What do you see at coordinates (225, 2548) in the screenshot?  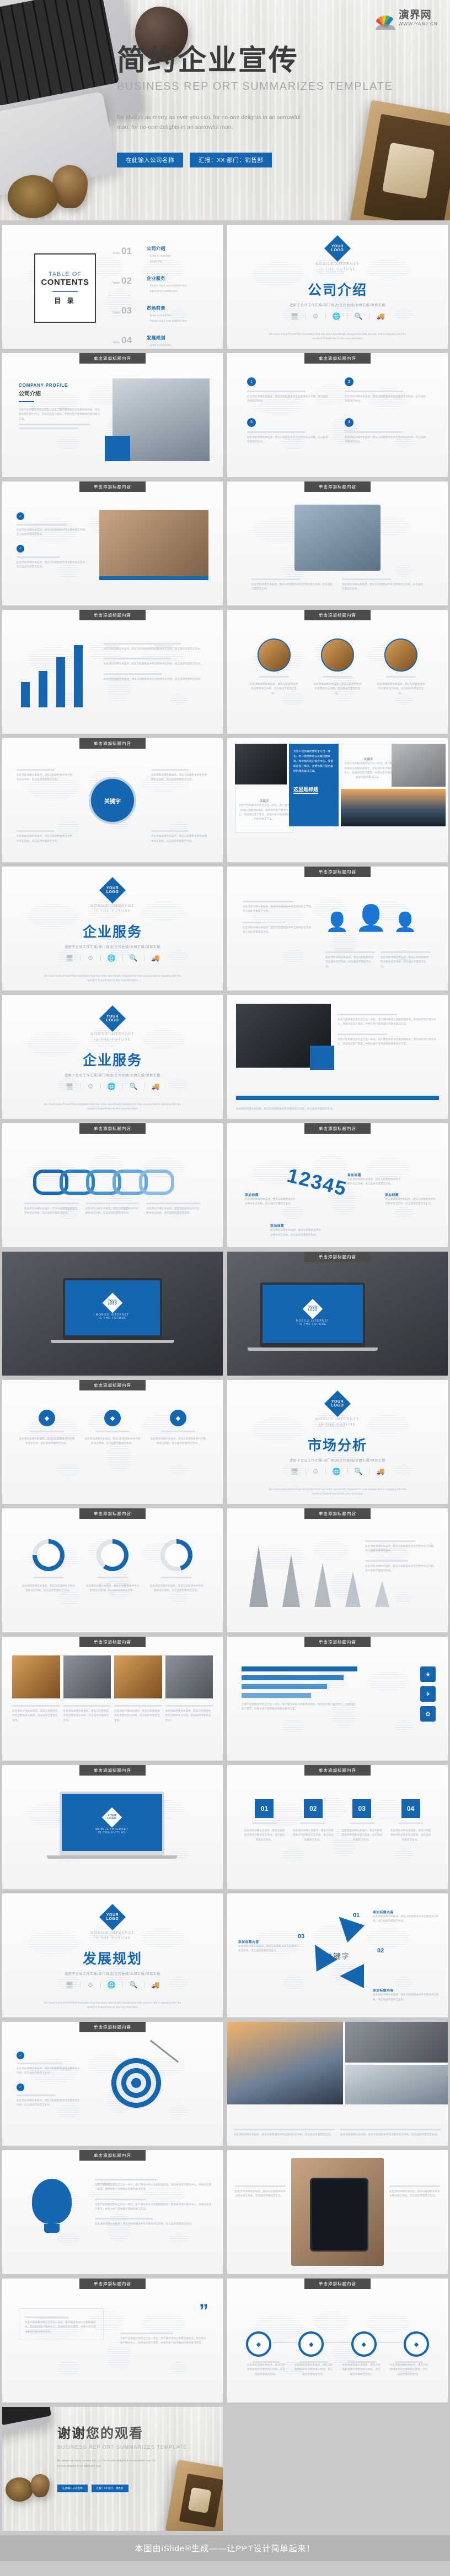 I see `footer-banner: 本图由iSlide®生成——让PPT设计简单起来！` at bounding box center [225, 2548].